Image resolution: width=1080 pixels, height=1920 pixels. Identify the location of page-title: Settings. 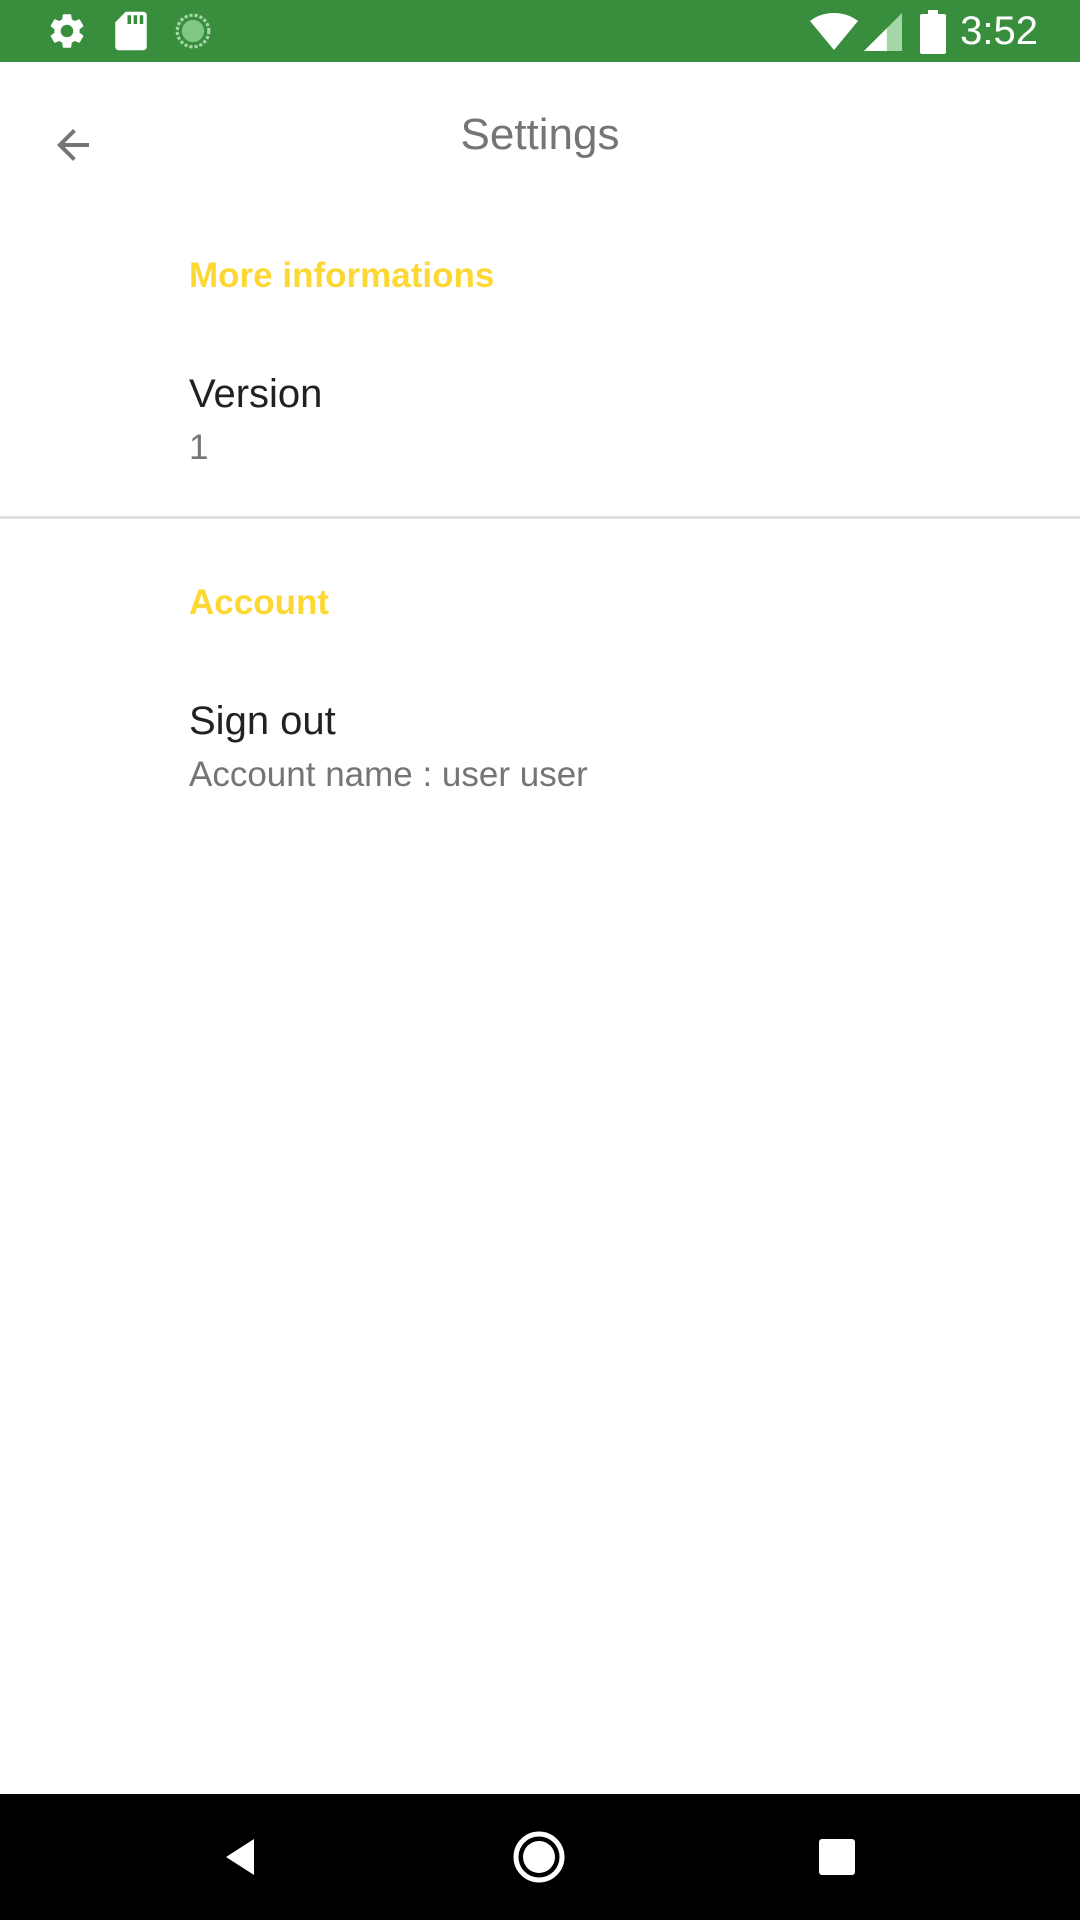
(540, 134).